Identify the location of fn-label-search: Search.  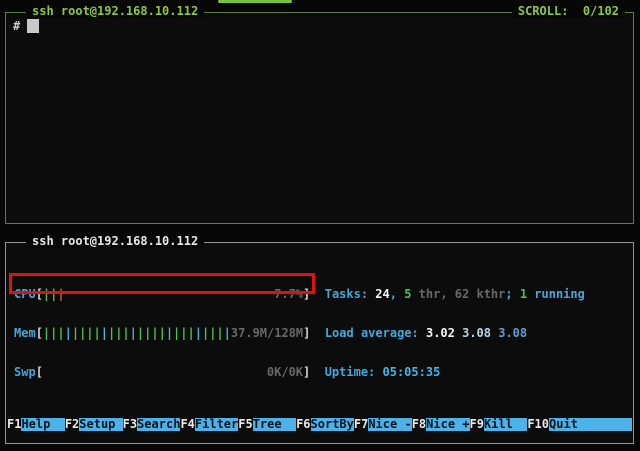
(159, 424).